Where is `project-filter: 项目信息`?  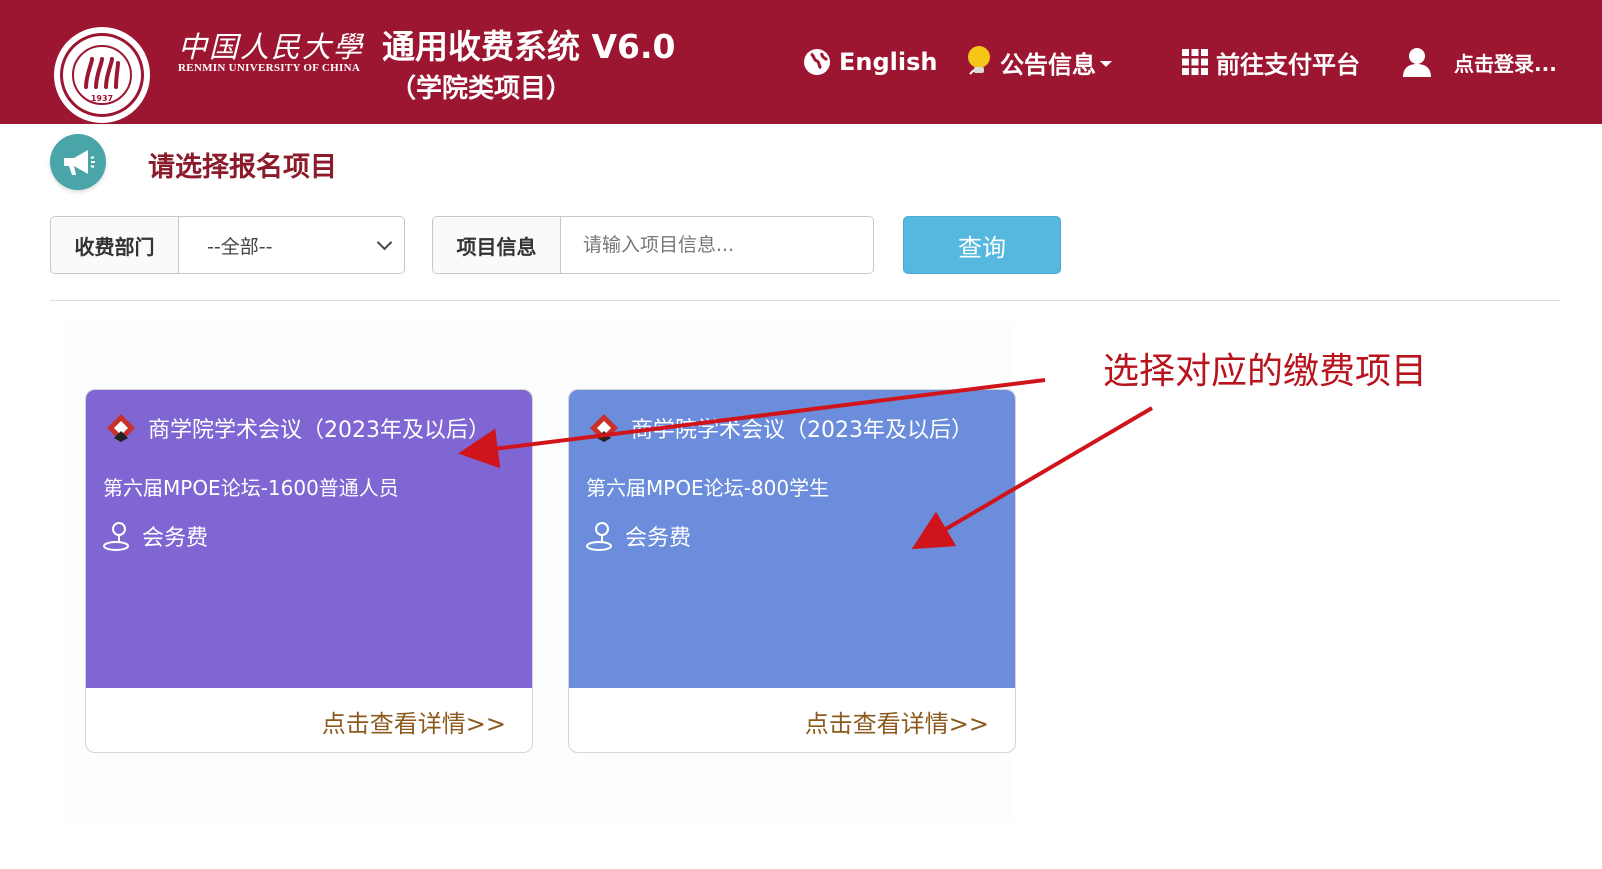 project-filter: 项目信息 is located at coordinates (653, 245).